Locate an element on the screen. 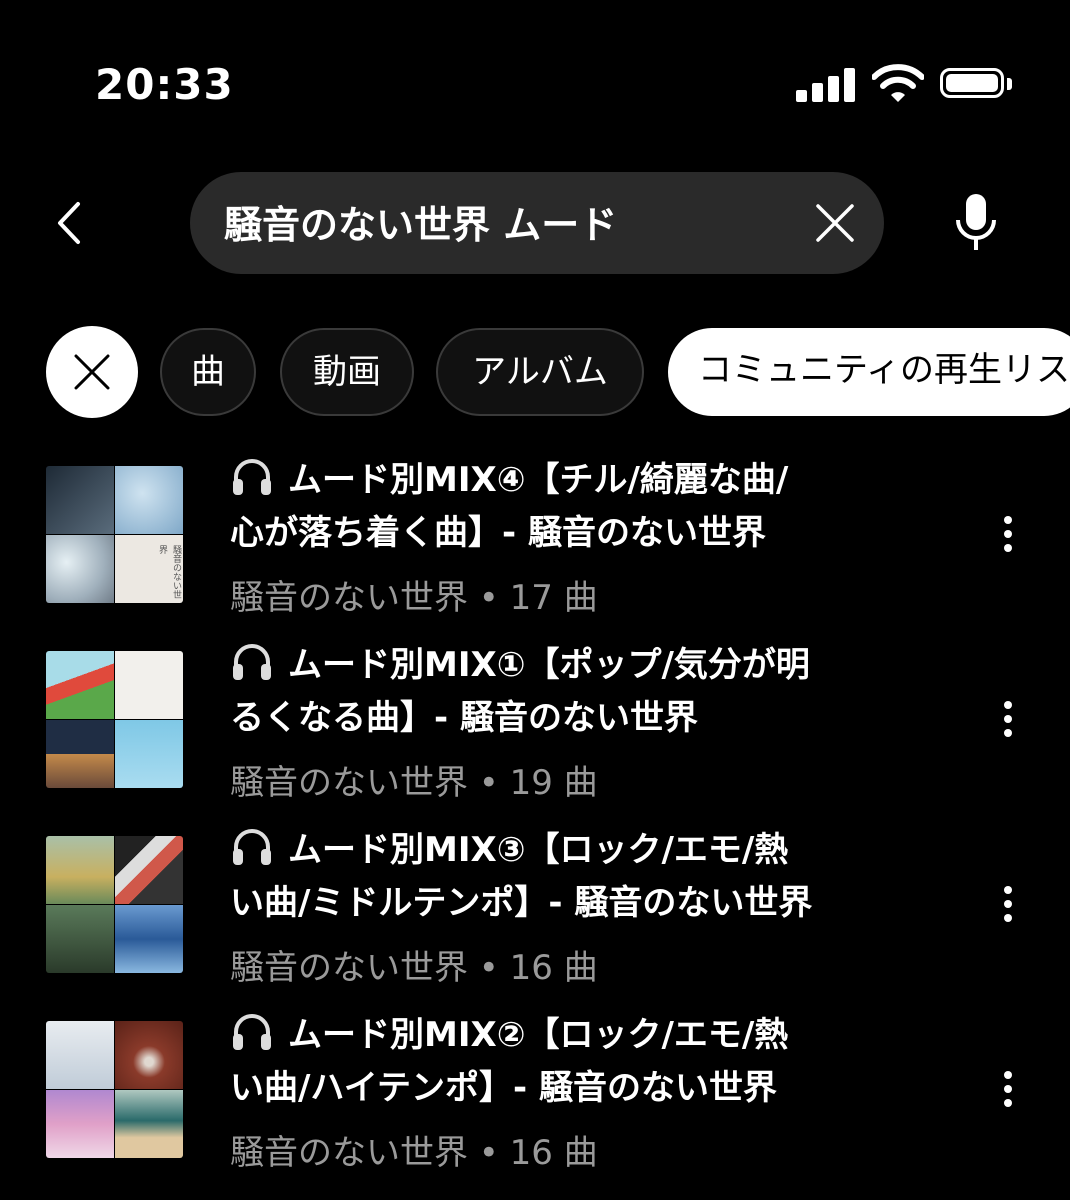 Image resolution: width=1070 pixels, height=1200 pixels. search-input: 騒音のない世界 ムード is located at coordinates (537, 223).